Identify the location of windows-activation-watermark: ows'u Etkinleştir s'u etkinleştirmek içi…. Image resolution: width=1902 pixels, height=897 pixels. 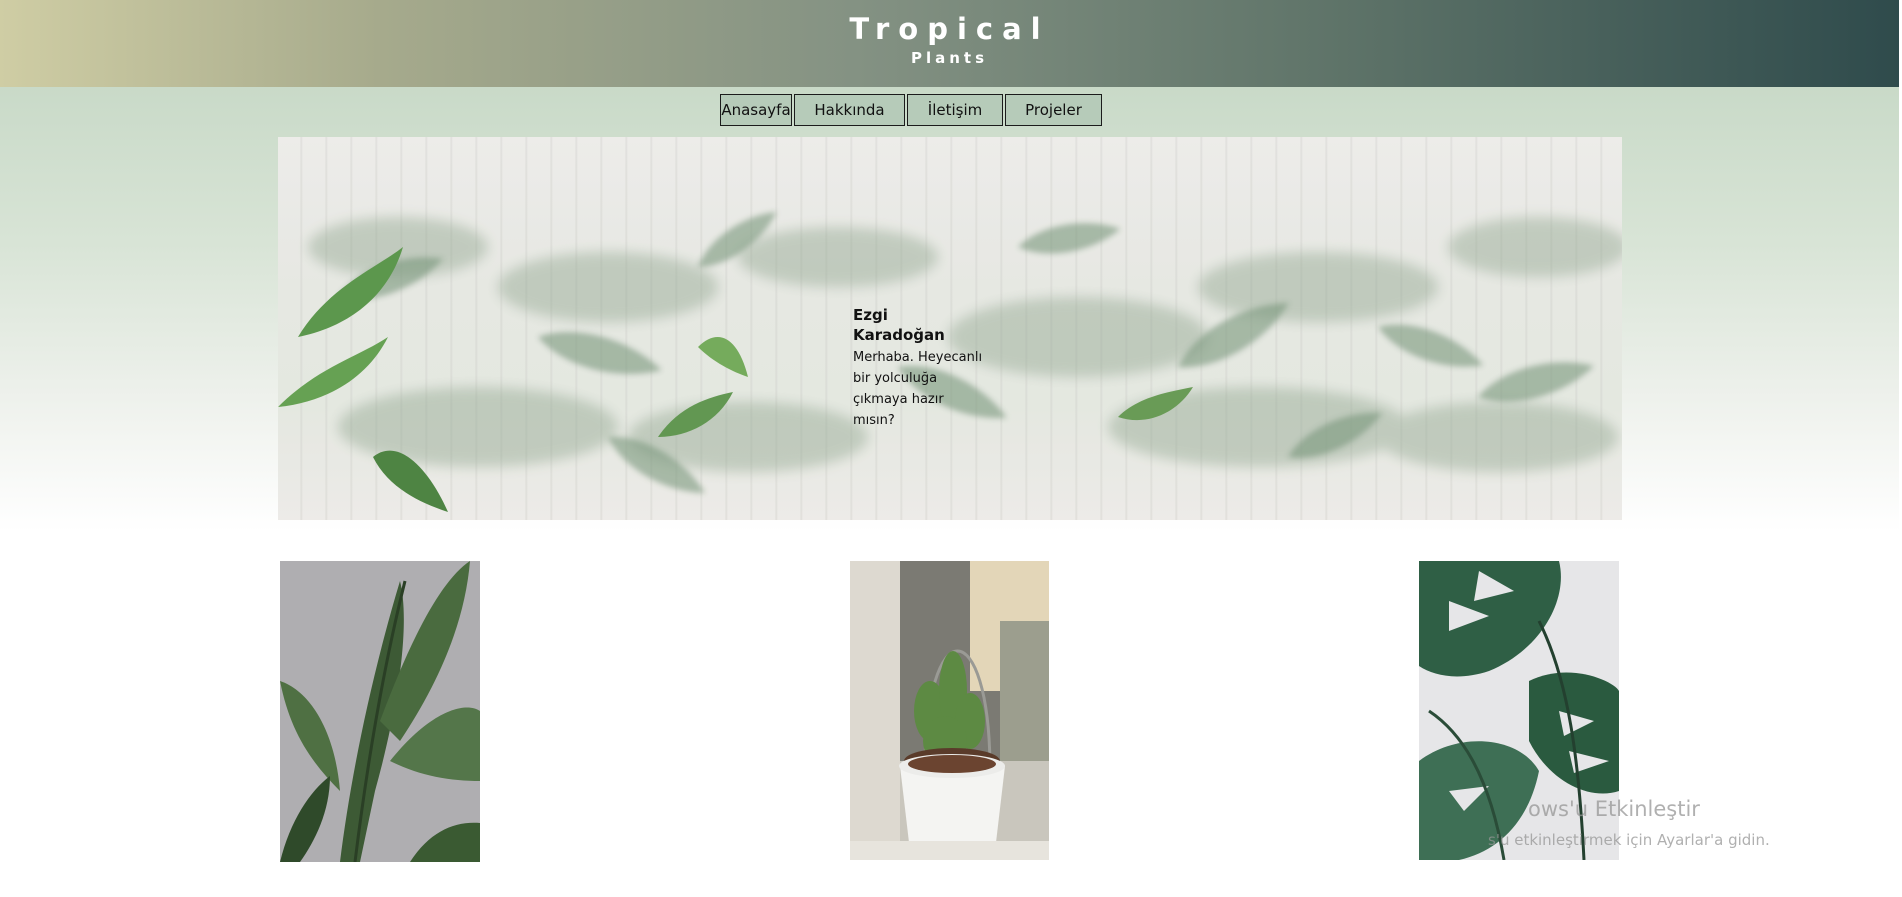
(1629, 823).